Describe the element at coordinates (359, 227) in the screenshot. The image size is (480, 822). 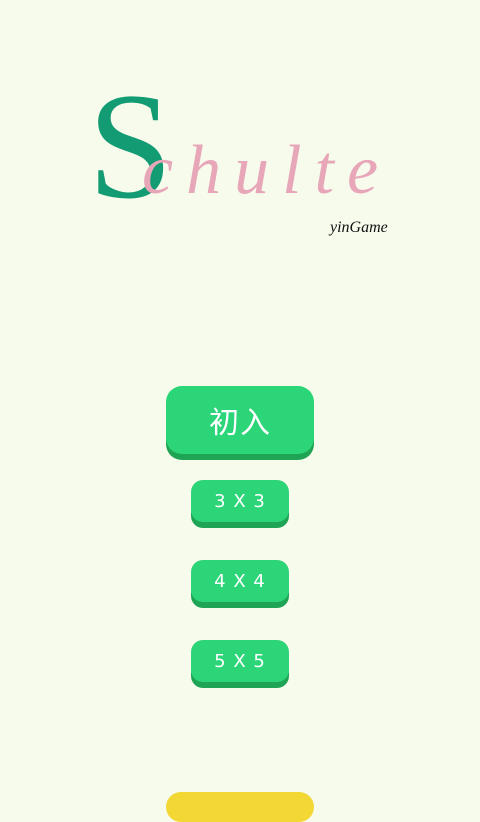
I see `developer-subtitle: yinGame` at that location.